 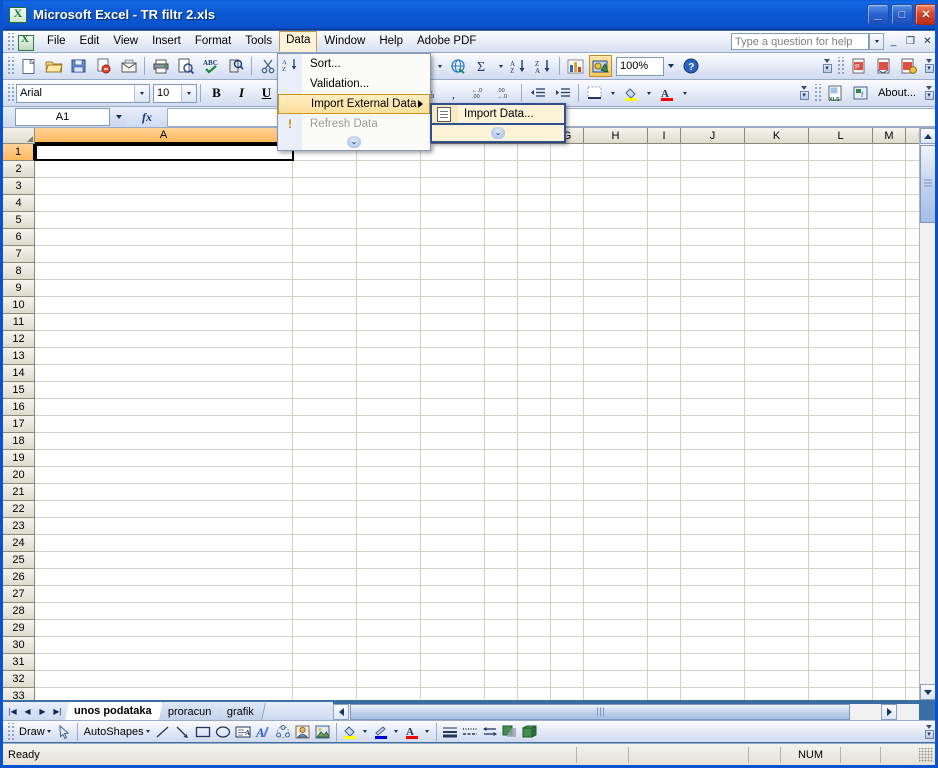 What do you see at coordinates (567, 203) in the screenshot?
I see `cell-G4` at bounding box center [567, 203].